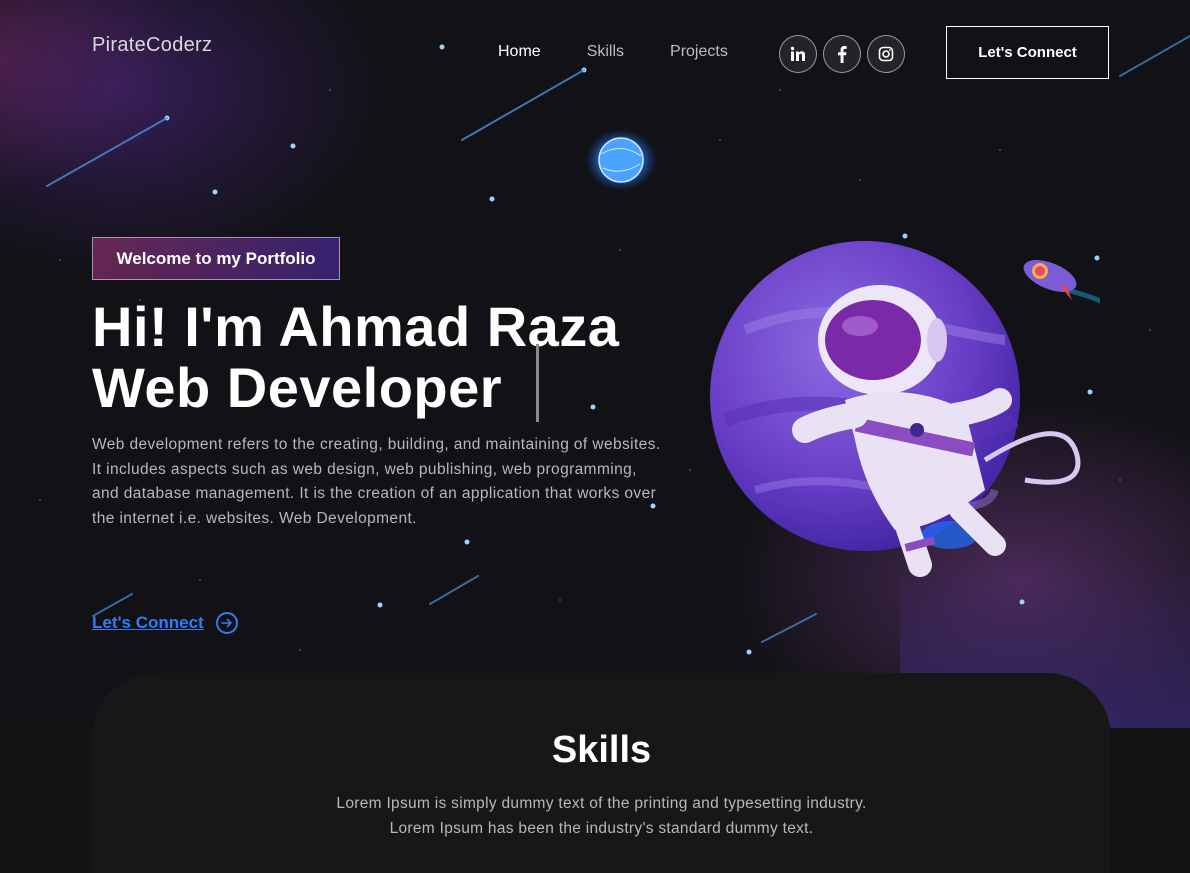  What do you see at coordinates (226, 623) in the screenshot?
I see `arrow-right-circle-icon` at bounding box center [226, 623].